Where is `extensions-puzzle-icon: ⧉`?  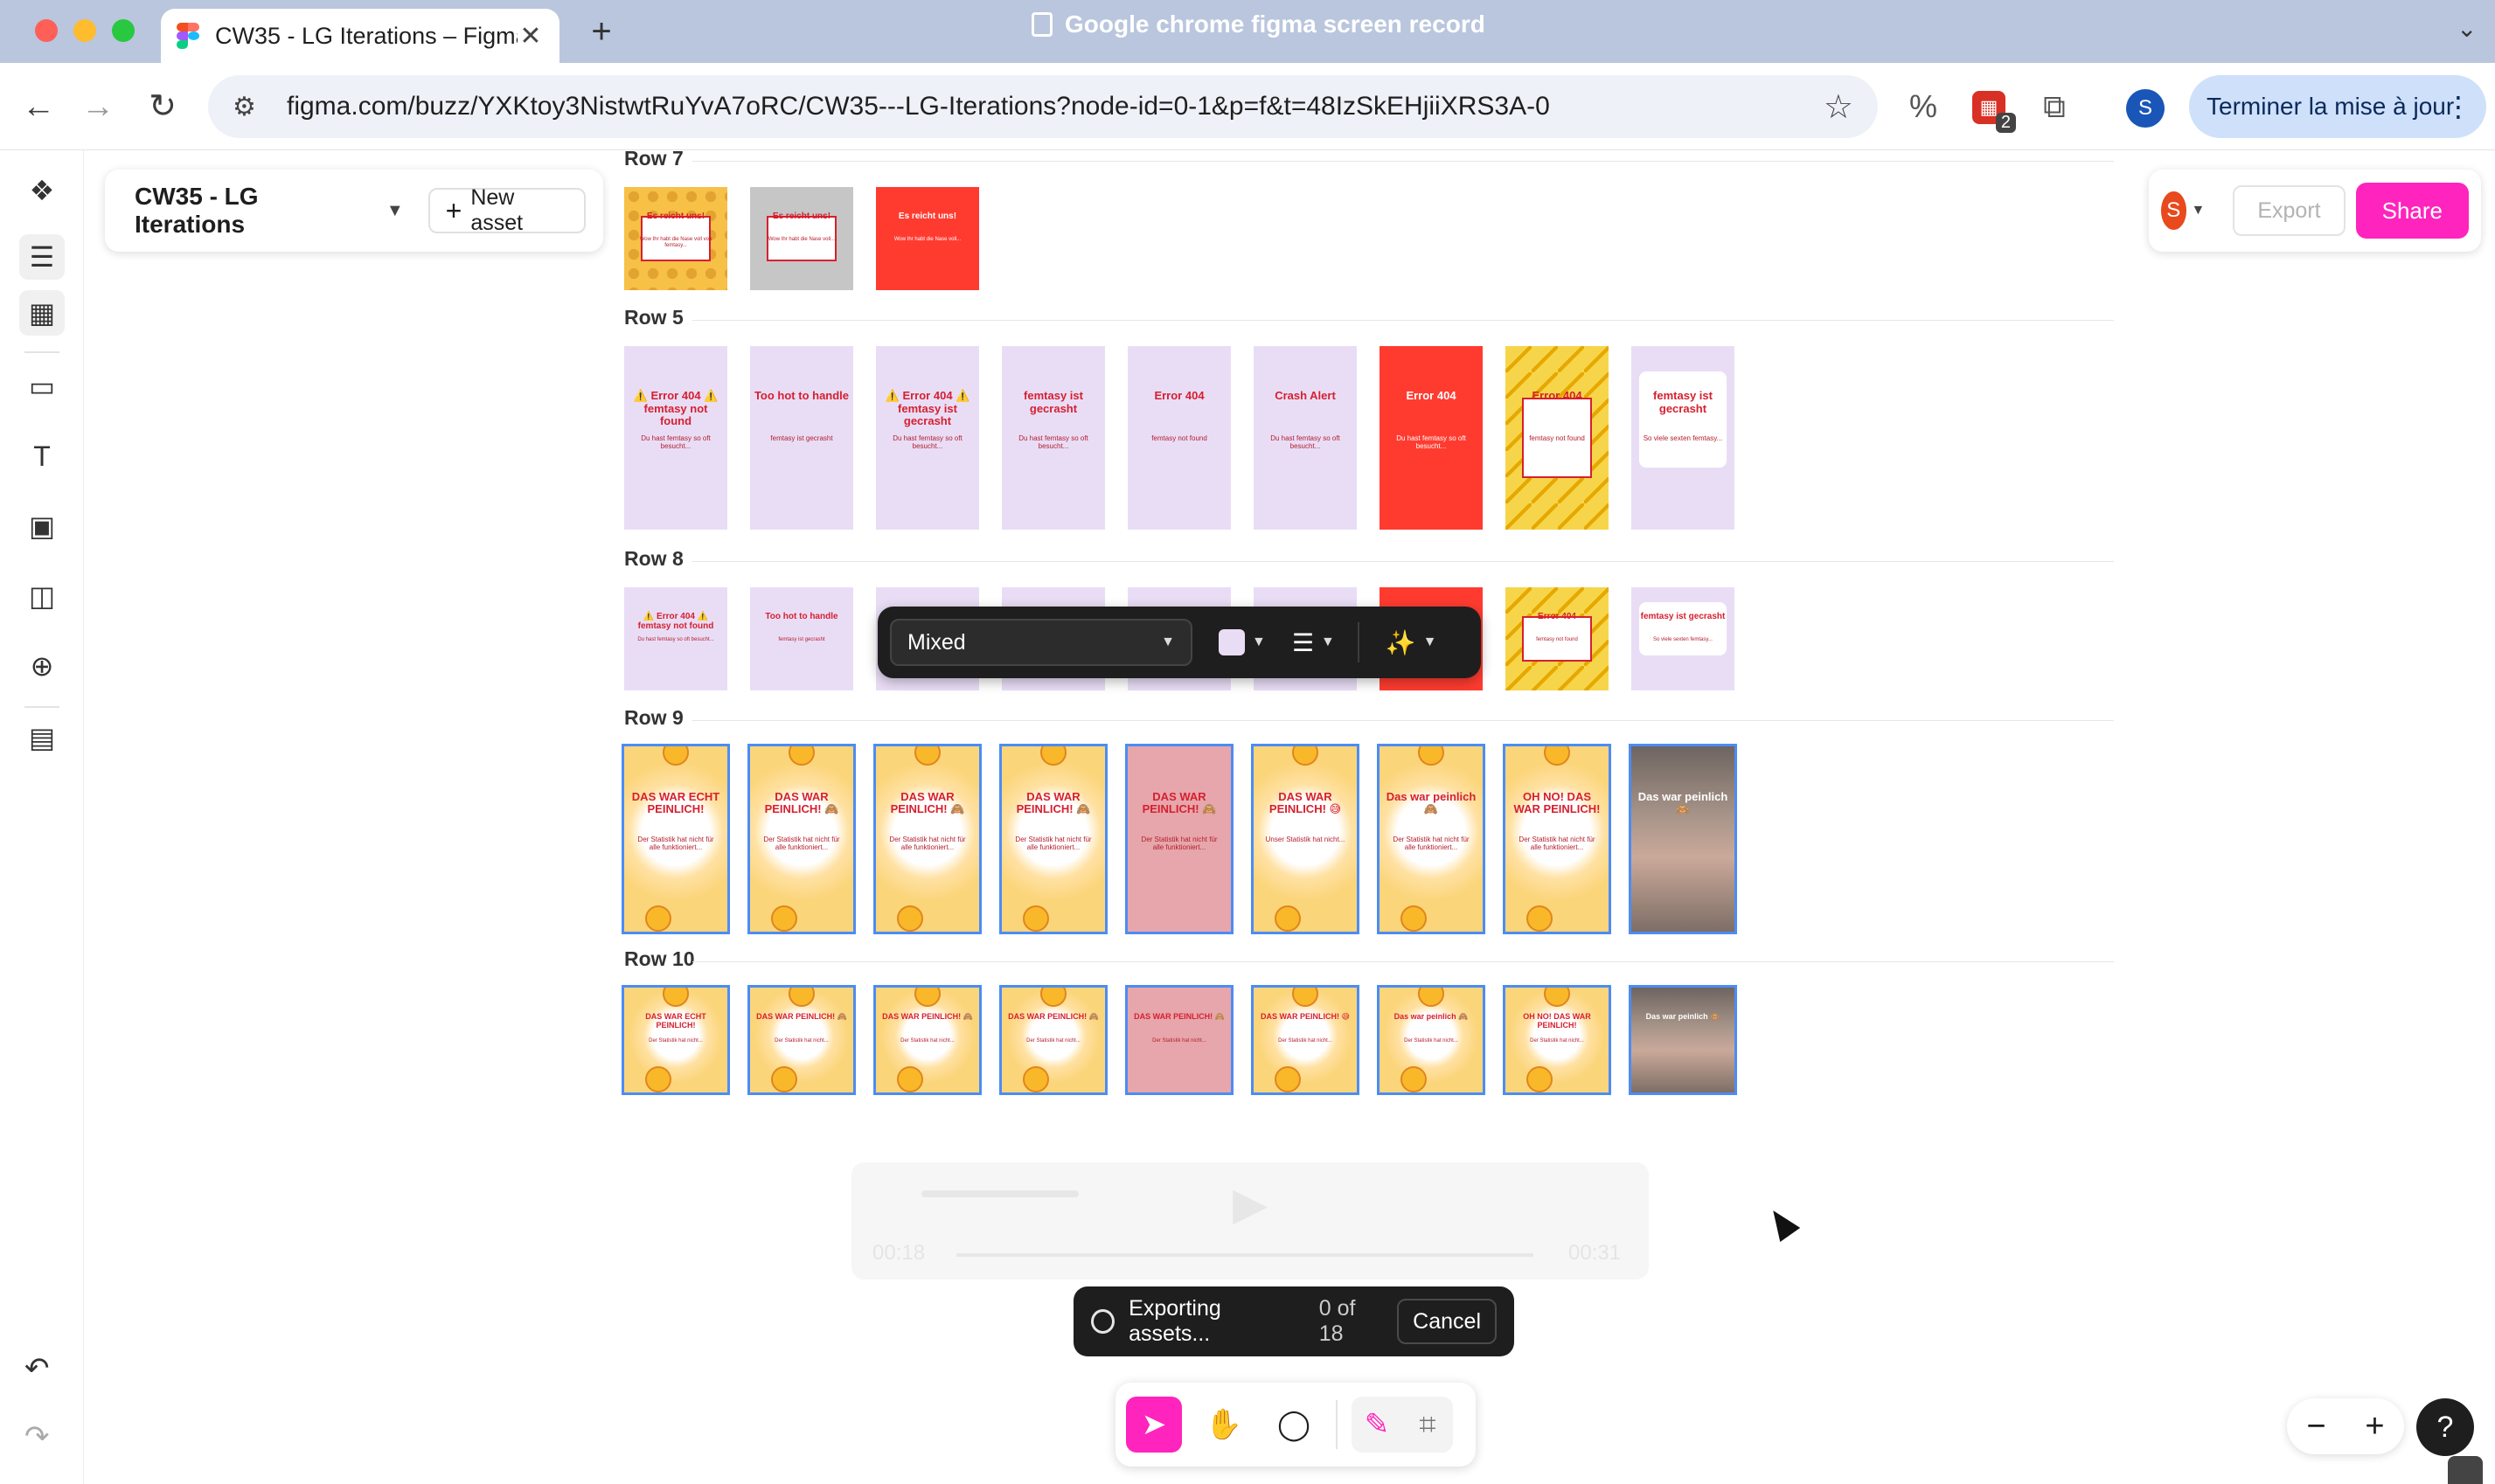 extensions-puzzle-icon: ⧉ is located at coordinates (2054, 107).